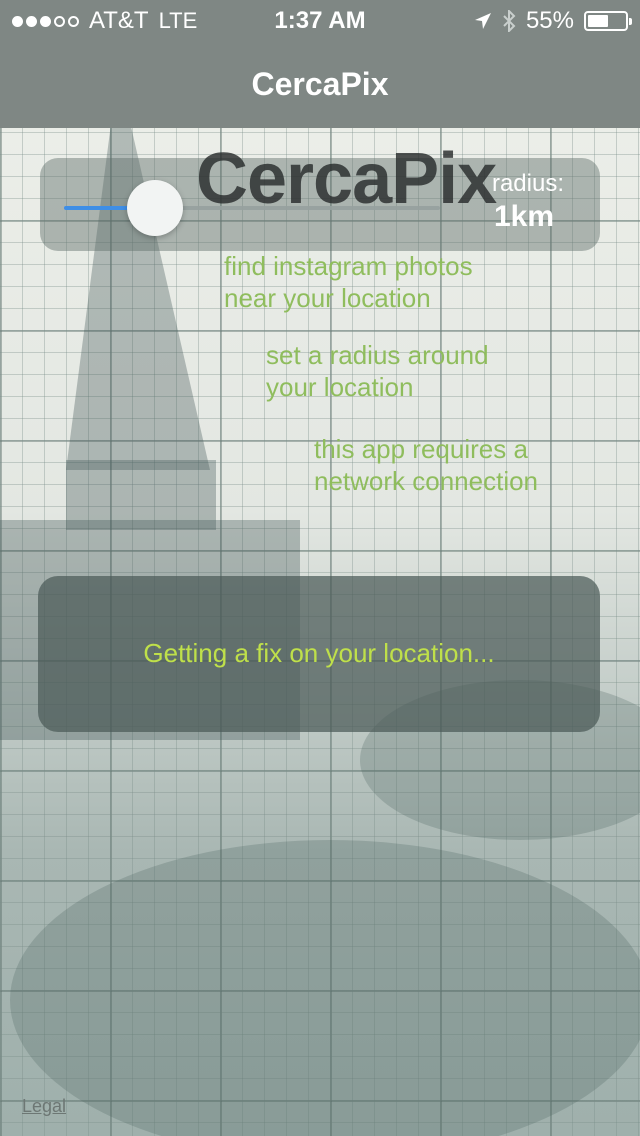  What do you see at coordinates (377, 371) in the screenshot?
I see `hint-set-radius: set a radius around your location` at bounding box center [377, 371].